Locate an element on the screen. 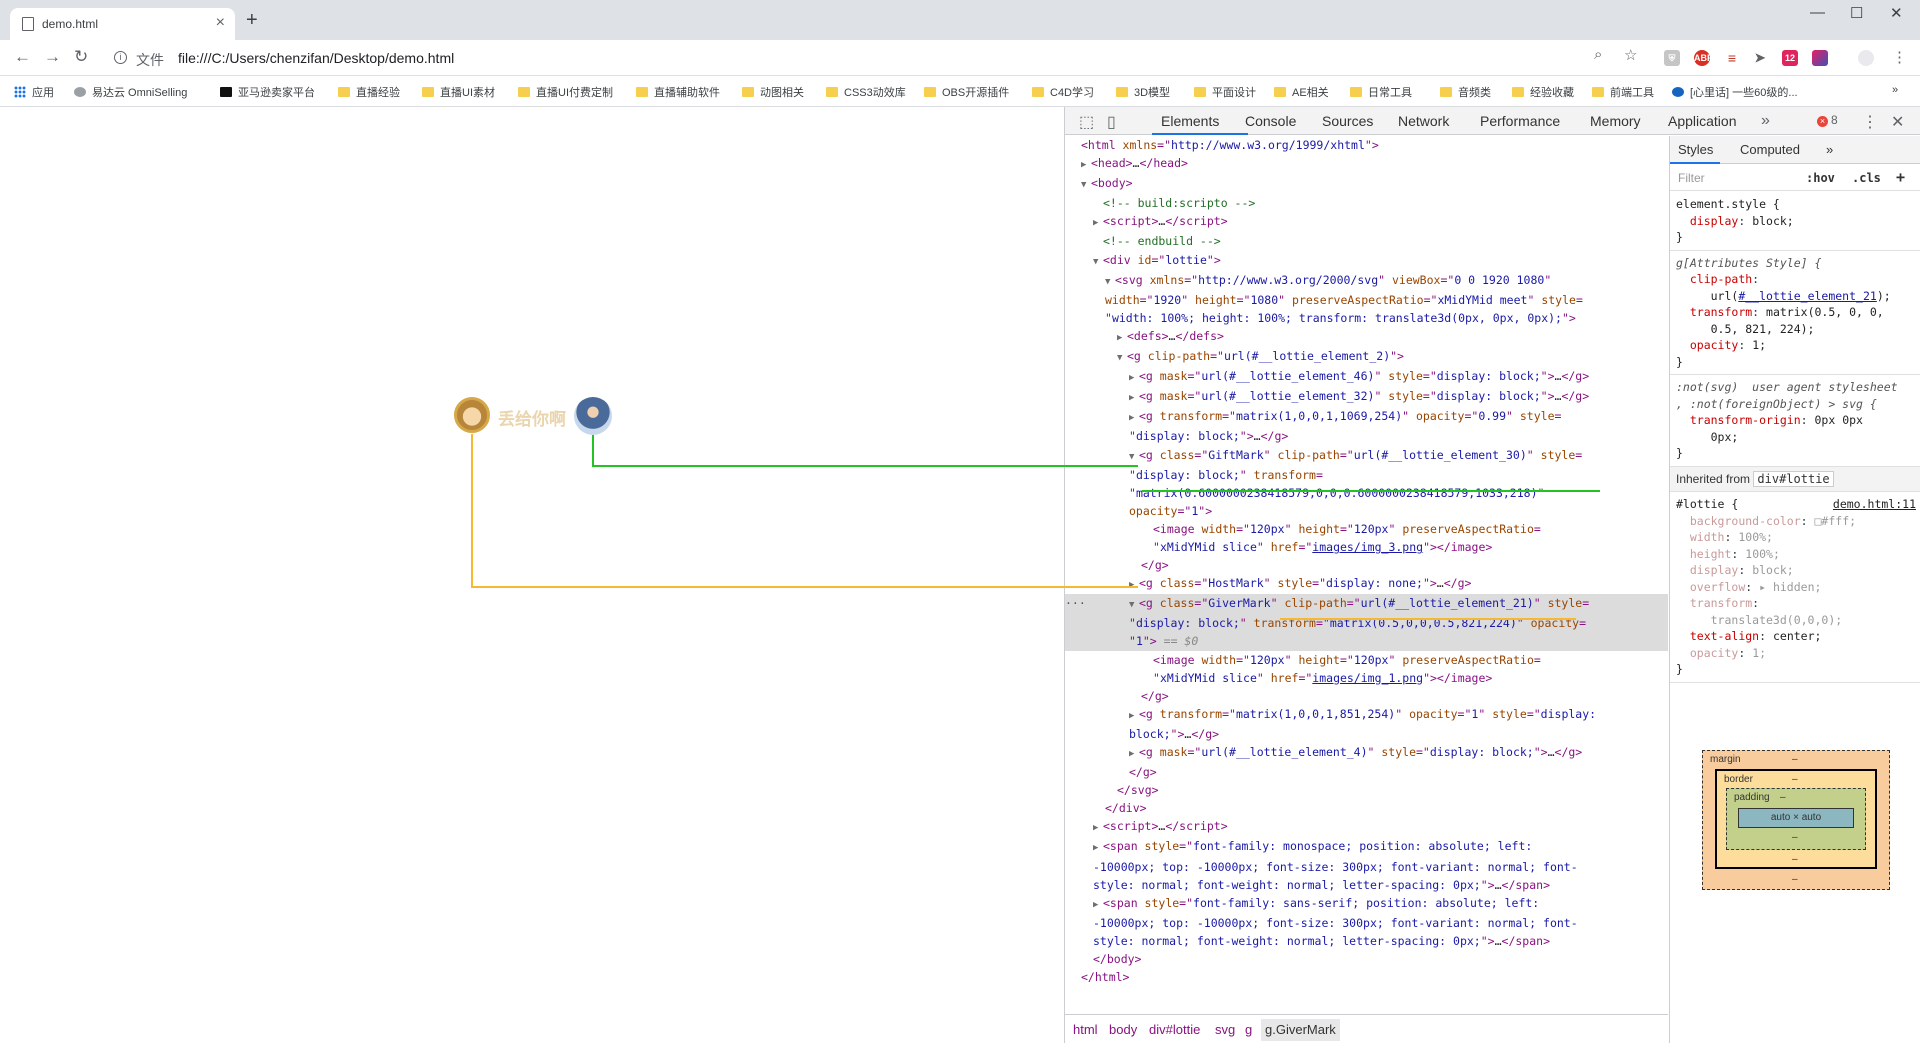 The image size is (1920, 1043). tab-console: Console is located at coordinates (1270, 121).